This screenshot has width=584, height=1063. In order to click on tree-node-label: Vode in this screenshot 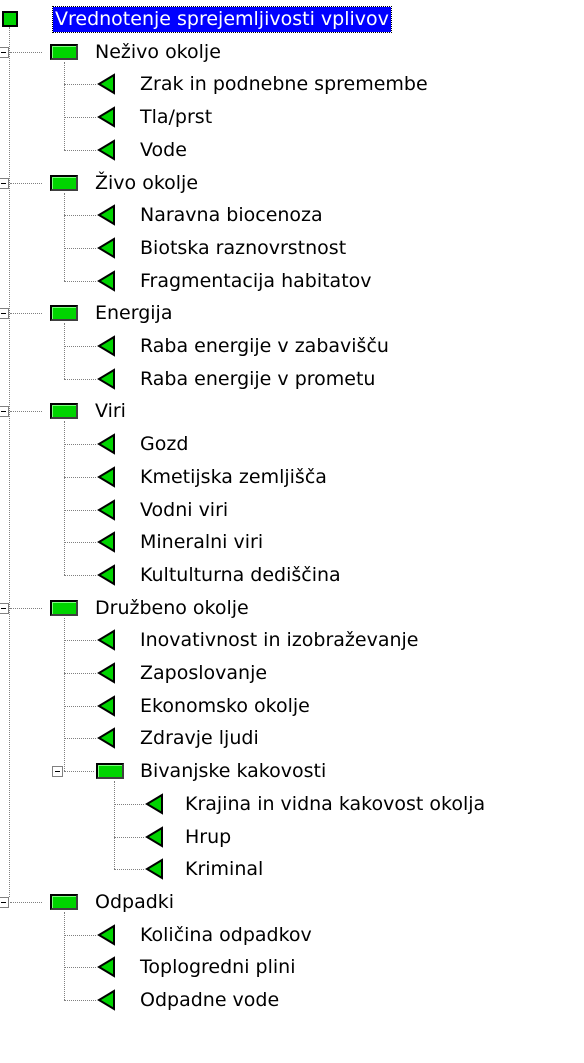, I will do `click(163, 150)`.